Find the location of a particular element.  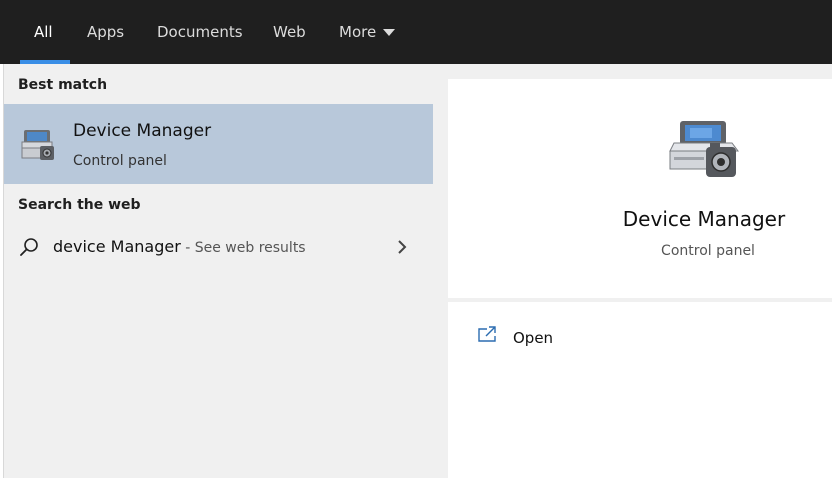

preview-subtitle: Control panel is located at coordinates (708, 251).